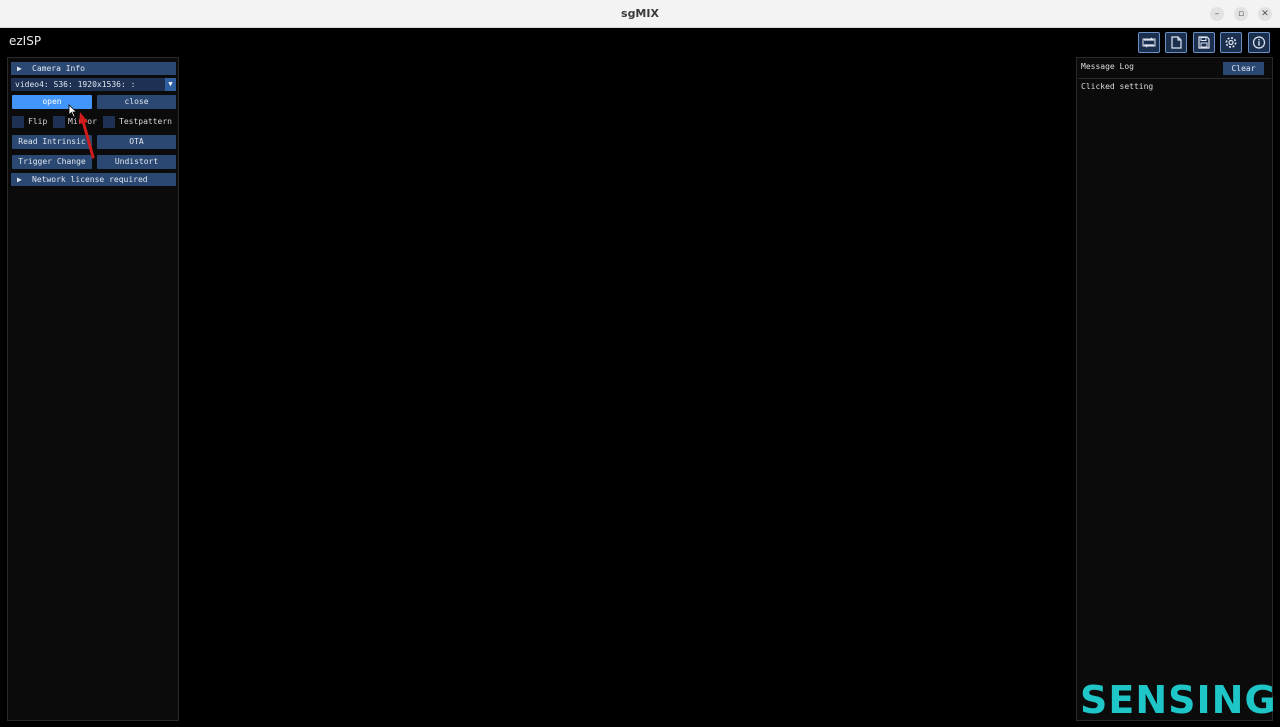 The height and width of the screenshot is (727, 1280). Describe the element at coordinates (145, 121) in the screenshot. I see `testpattern-label: Testpattern` at that location.